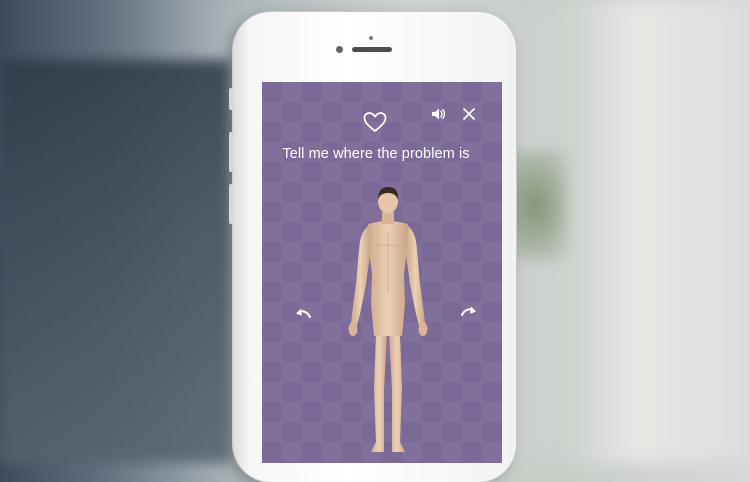  What do you see at coordinates (360, 275) in the screenshot?
I see `body-region-left-arm` at bounding box center [360, 275].